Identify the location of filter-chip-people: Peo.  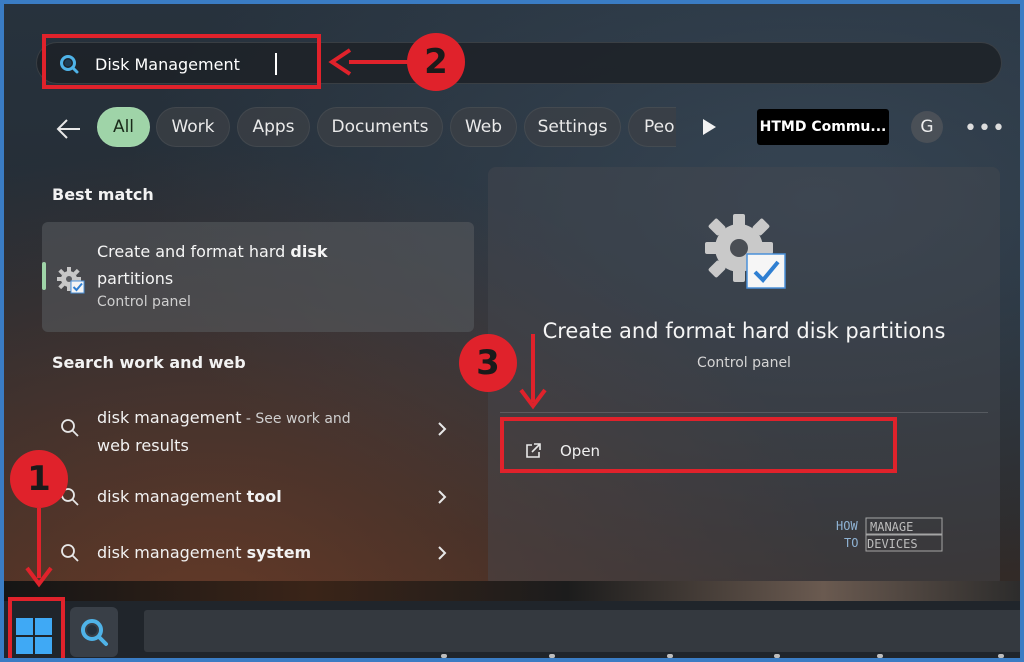
(652, 127).